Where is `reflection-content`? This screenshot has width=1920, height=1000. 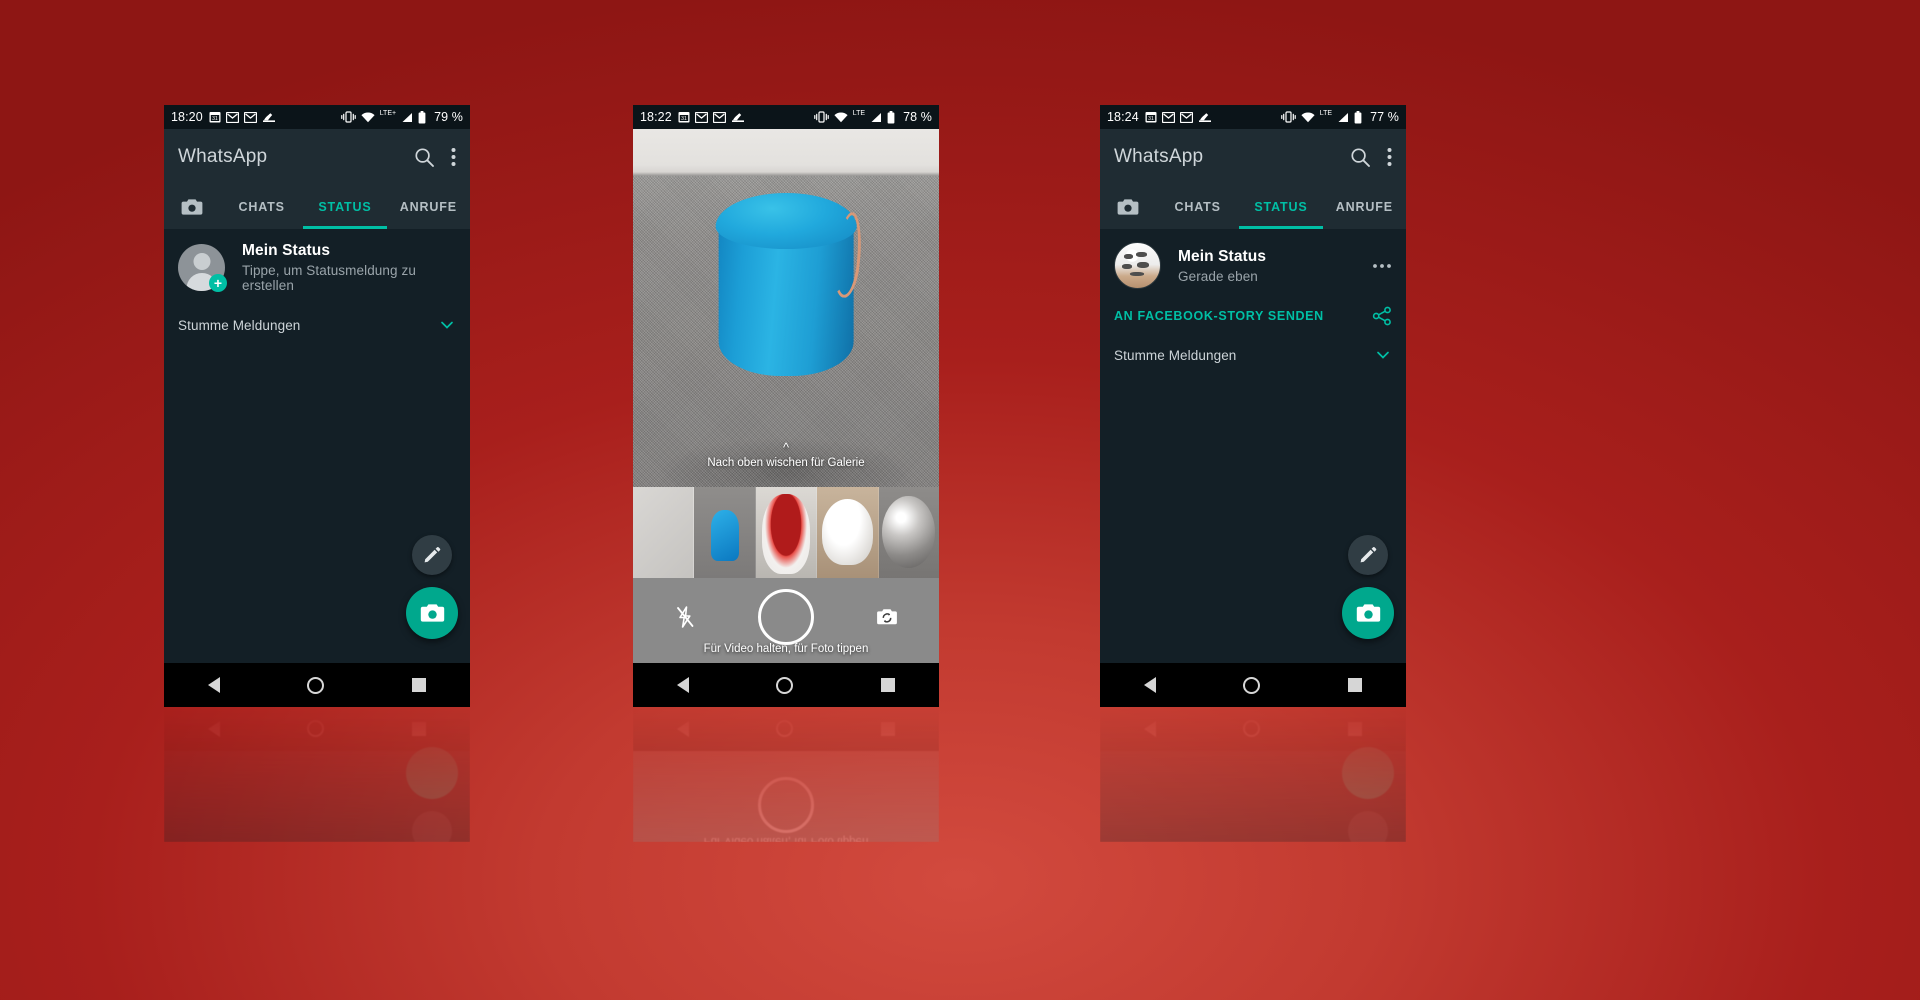
reflection-content is located at coordinates (1253, 774).